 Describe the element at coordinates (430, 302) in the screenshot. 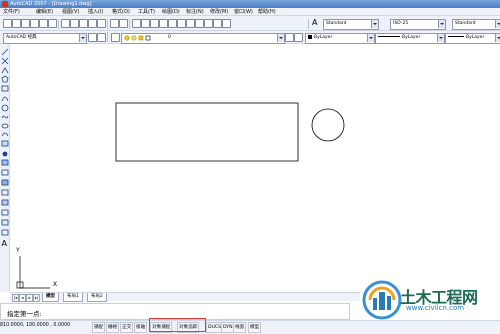

I see `watermark: 土木工程网 www.civilcn.com` at that location.